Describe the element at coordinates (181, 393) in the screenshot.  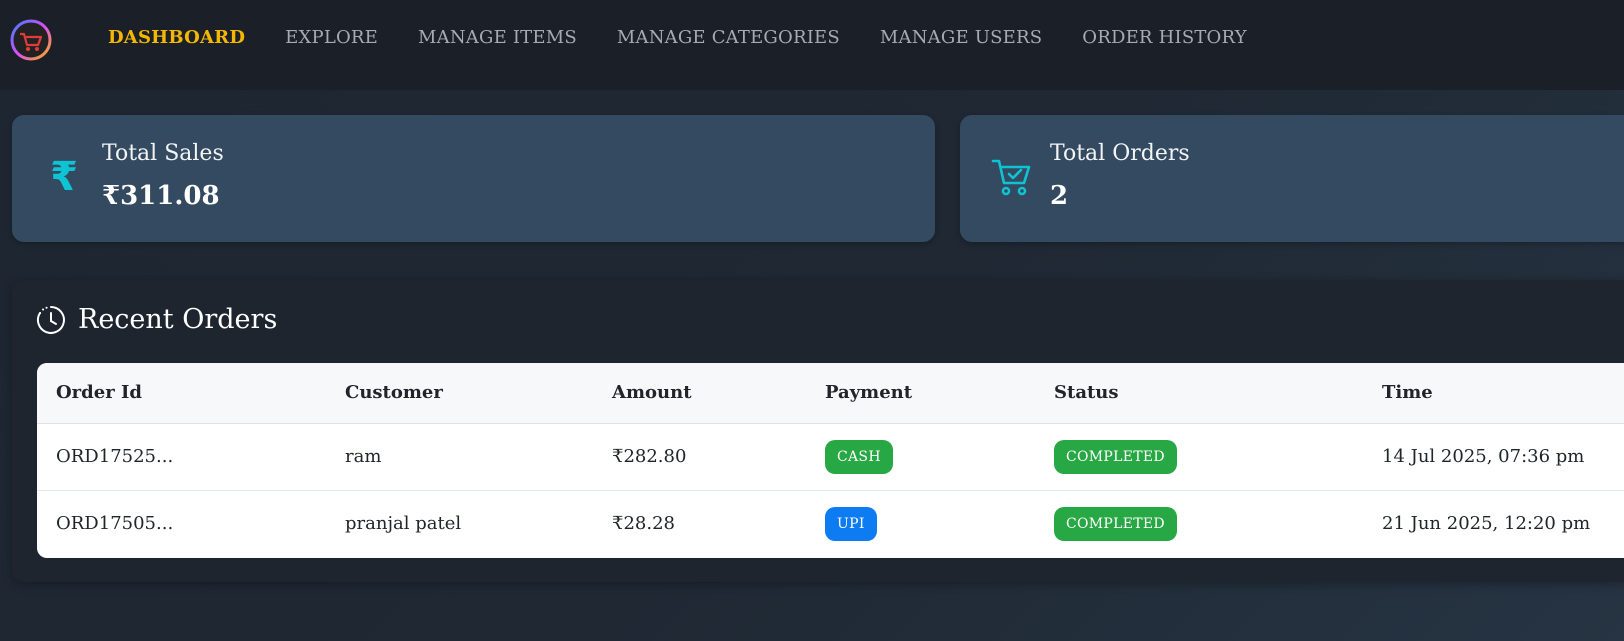
I see `column-header-order-id: Order Id` at that location.